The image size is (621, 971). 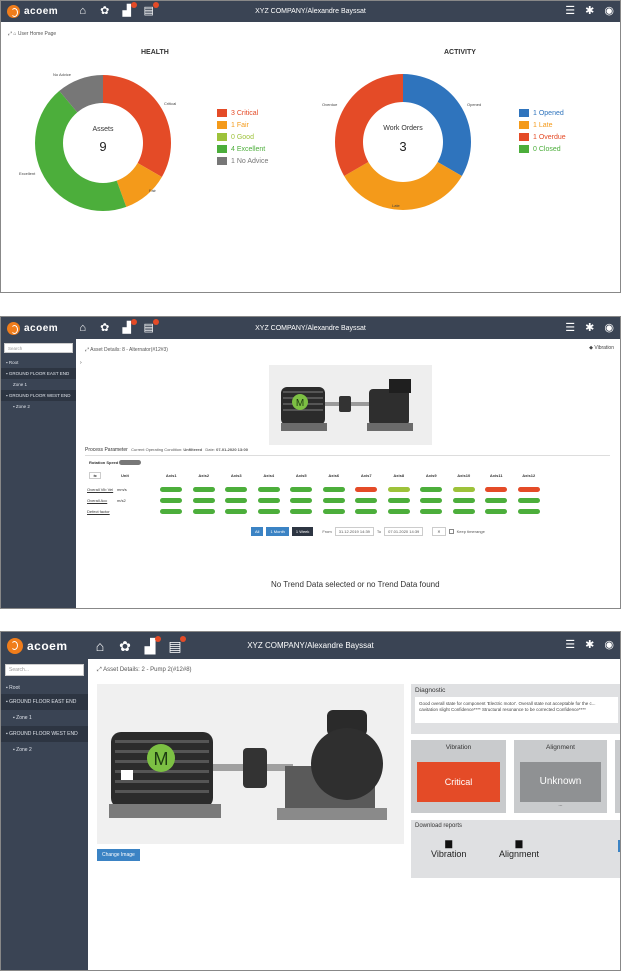 What do you see at coordinates (38, 384) in the screenshot?
I see `tree-item-zone-1: Zone 1` at bounding box center [38, 384].